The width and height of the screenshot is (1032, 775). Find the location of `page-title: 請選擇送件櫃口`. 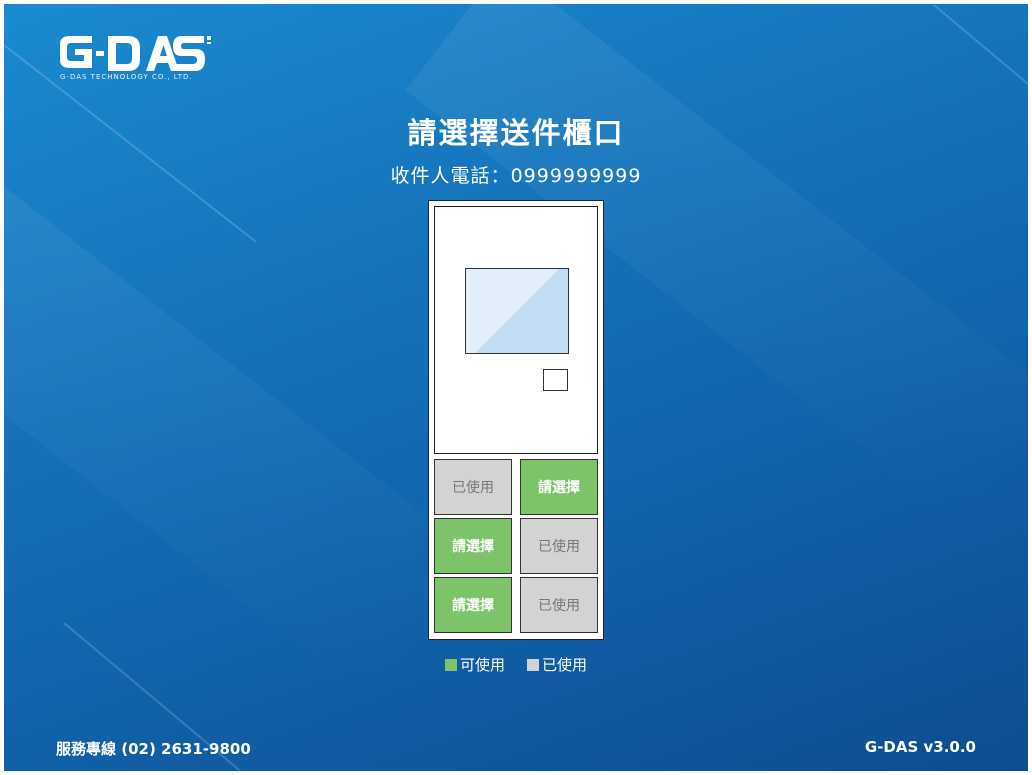

page-title: 請選擇送件櫃口 is located at coordinates (516, 133).